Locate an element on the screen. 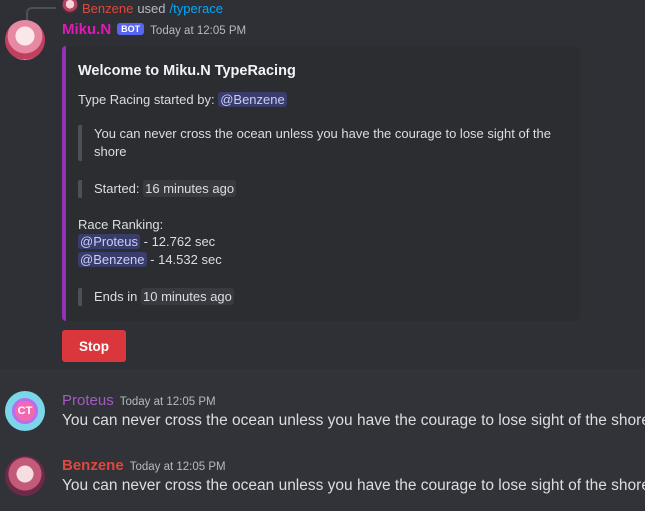 Image resolution: width=645 pixels, height=511 pixels. started-quote: Started: 16 minutes ago is located at coordinates (157, 189).